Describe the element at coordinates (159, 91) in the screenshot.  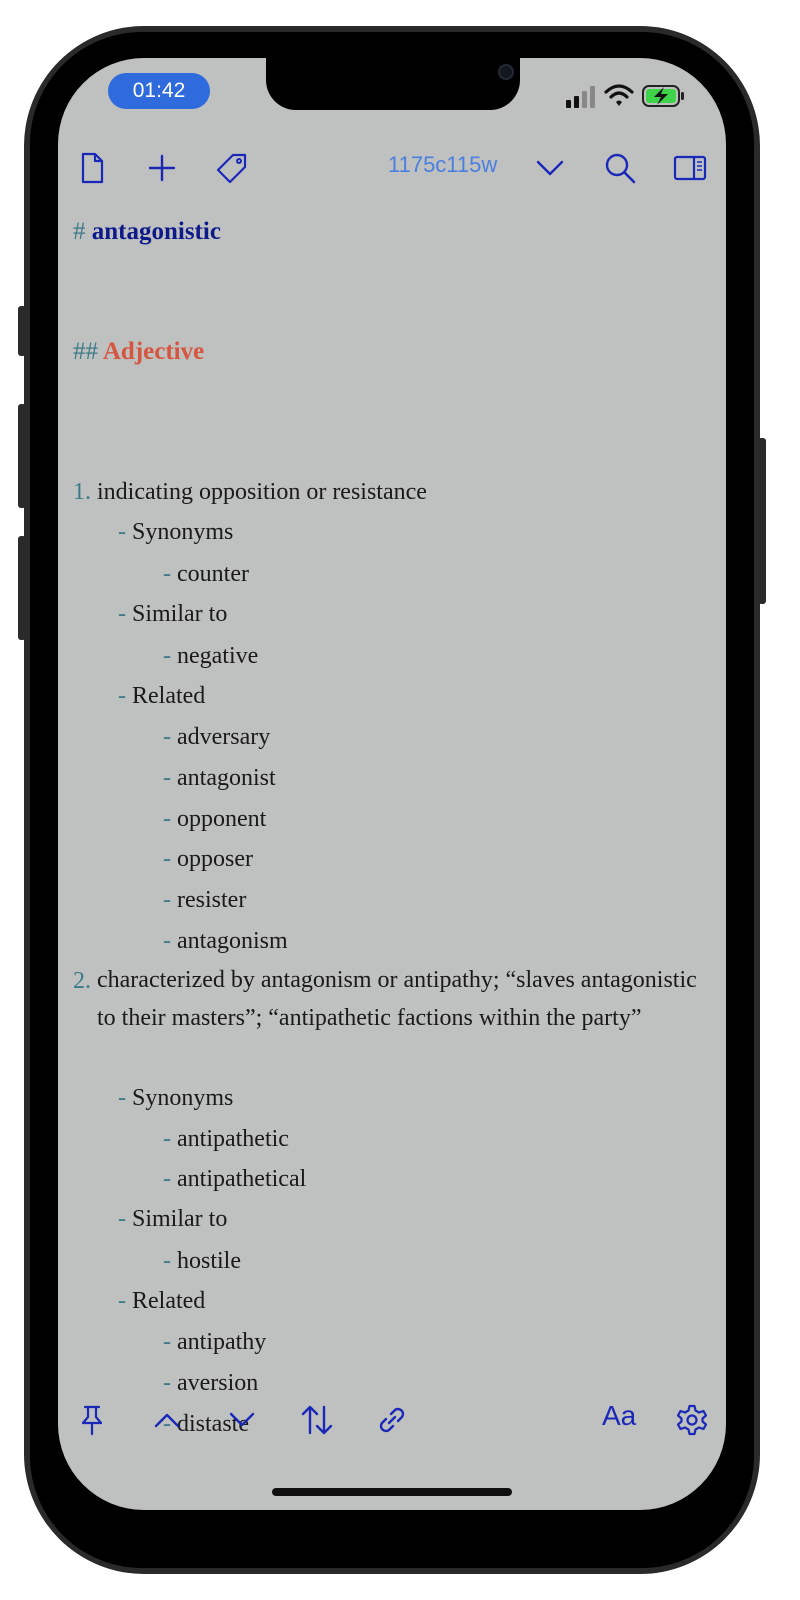
I see `status-time: 01:42` at that location.